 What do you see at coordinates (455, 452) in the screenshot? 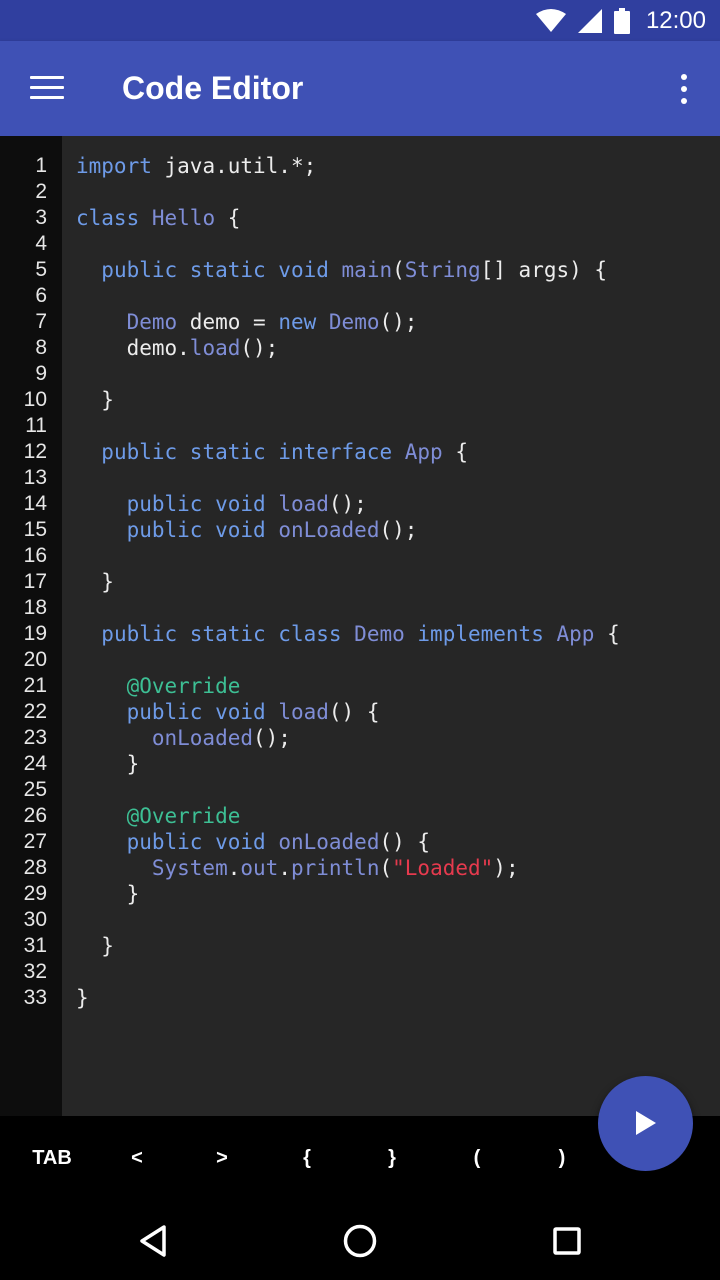
I see `code-token: {` at bounding box center [455, 452].